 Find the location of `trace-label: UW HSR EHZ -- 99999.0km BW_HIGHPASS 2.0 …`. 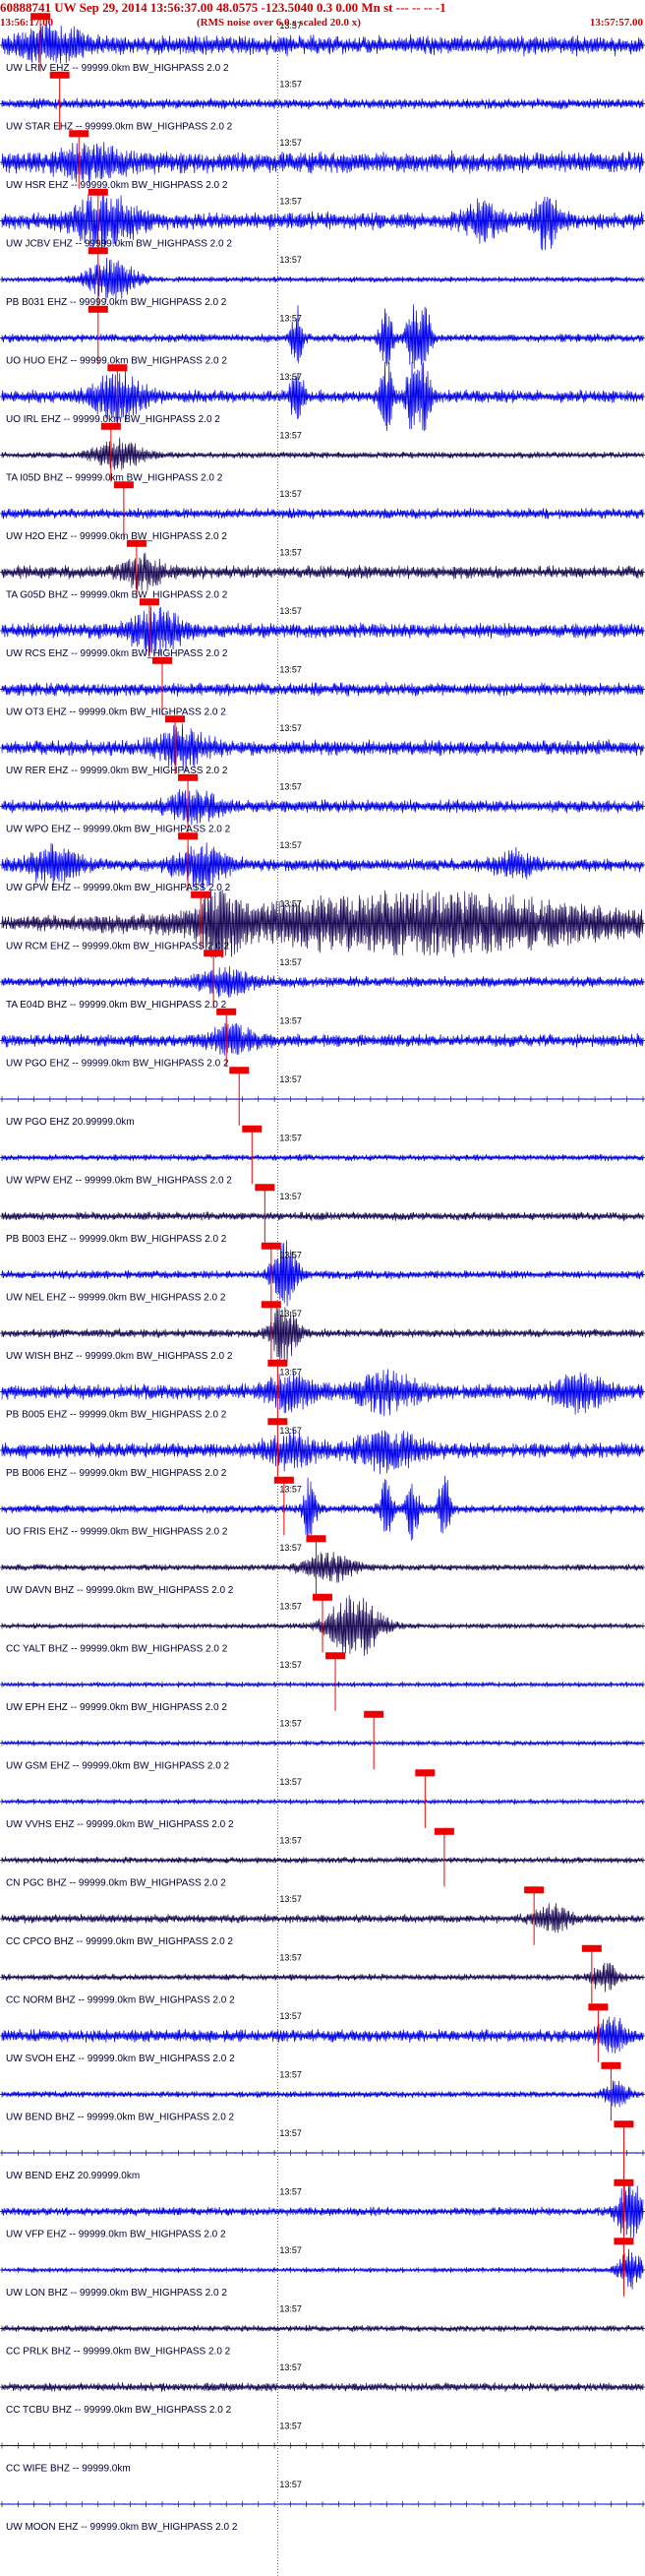

trace-label: UW HSR EHZ -- 99999.0km BW_HIGHPASS 2.0 … is located at coordinates (117, 185).